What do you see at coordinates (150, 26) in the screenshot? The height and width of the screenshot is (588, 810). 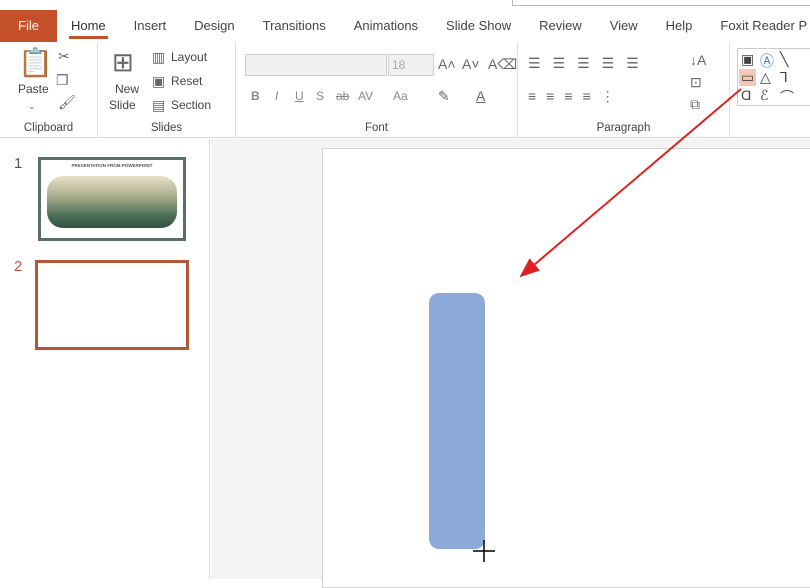 I see `tab-insert: Insert` at bounding box center [150, 26].